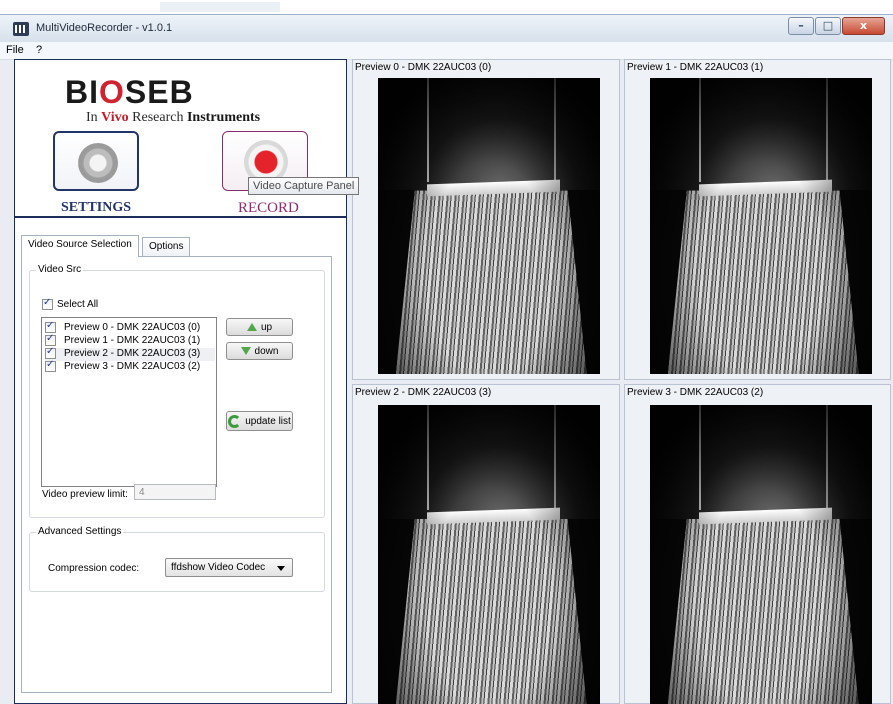 The width and height of the screenshot is (893, 704). I want to click on background-window-ghost, so click(220, 7).